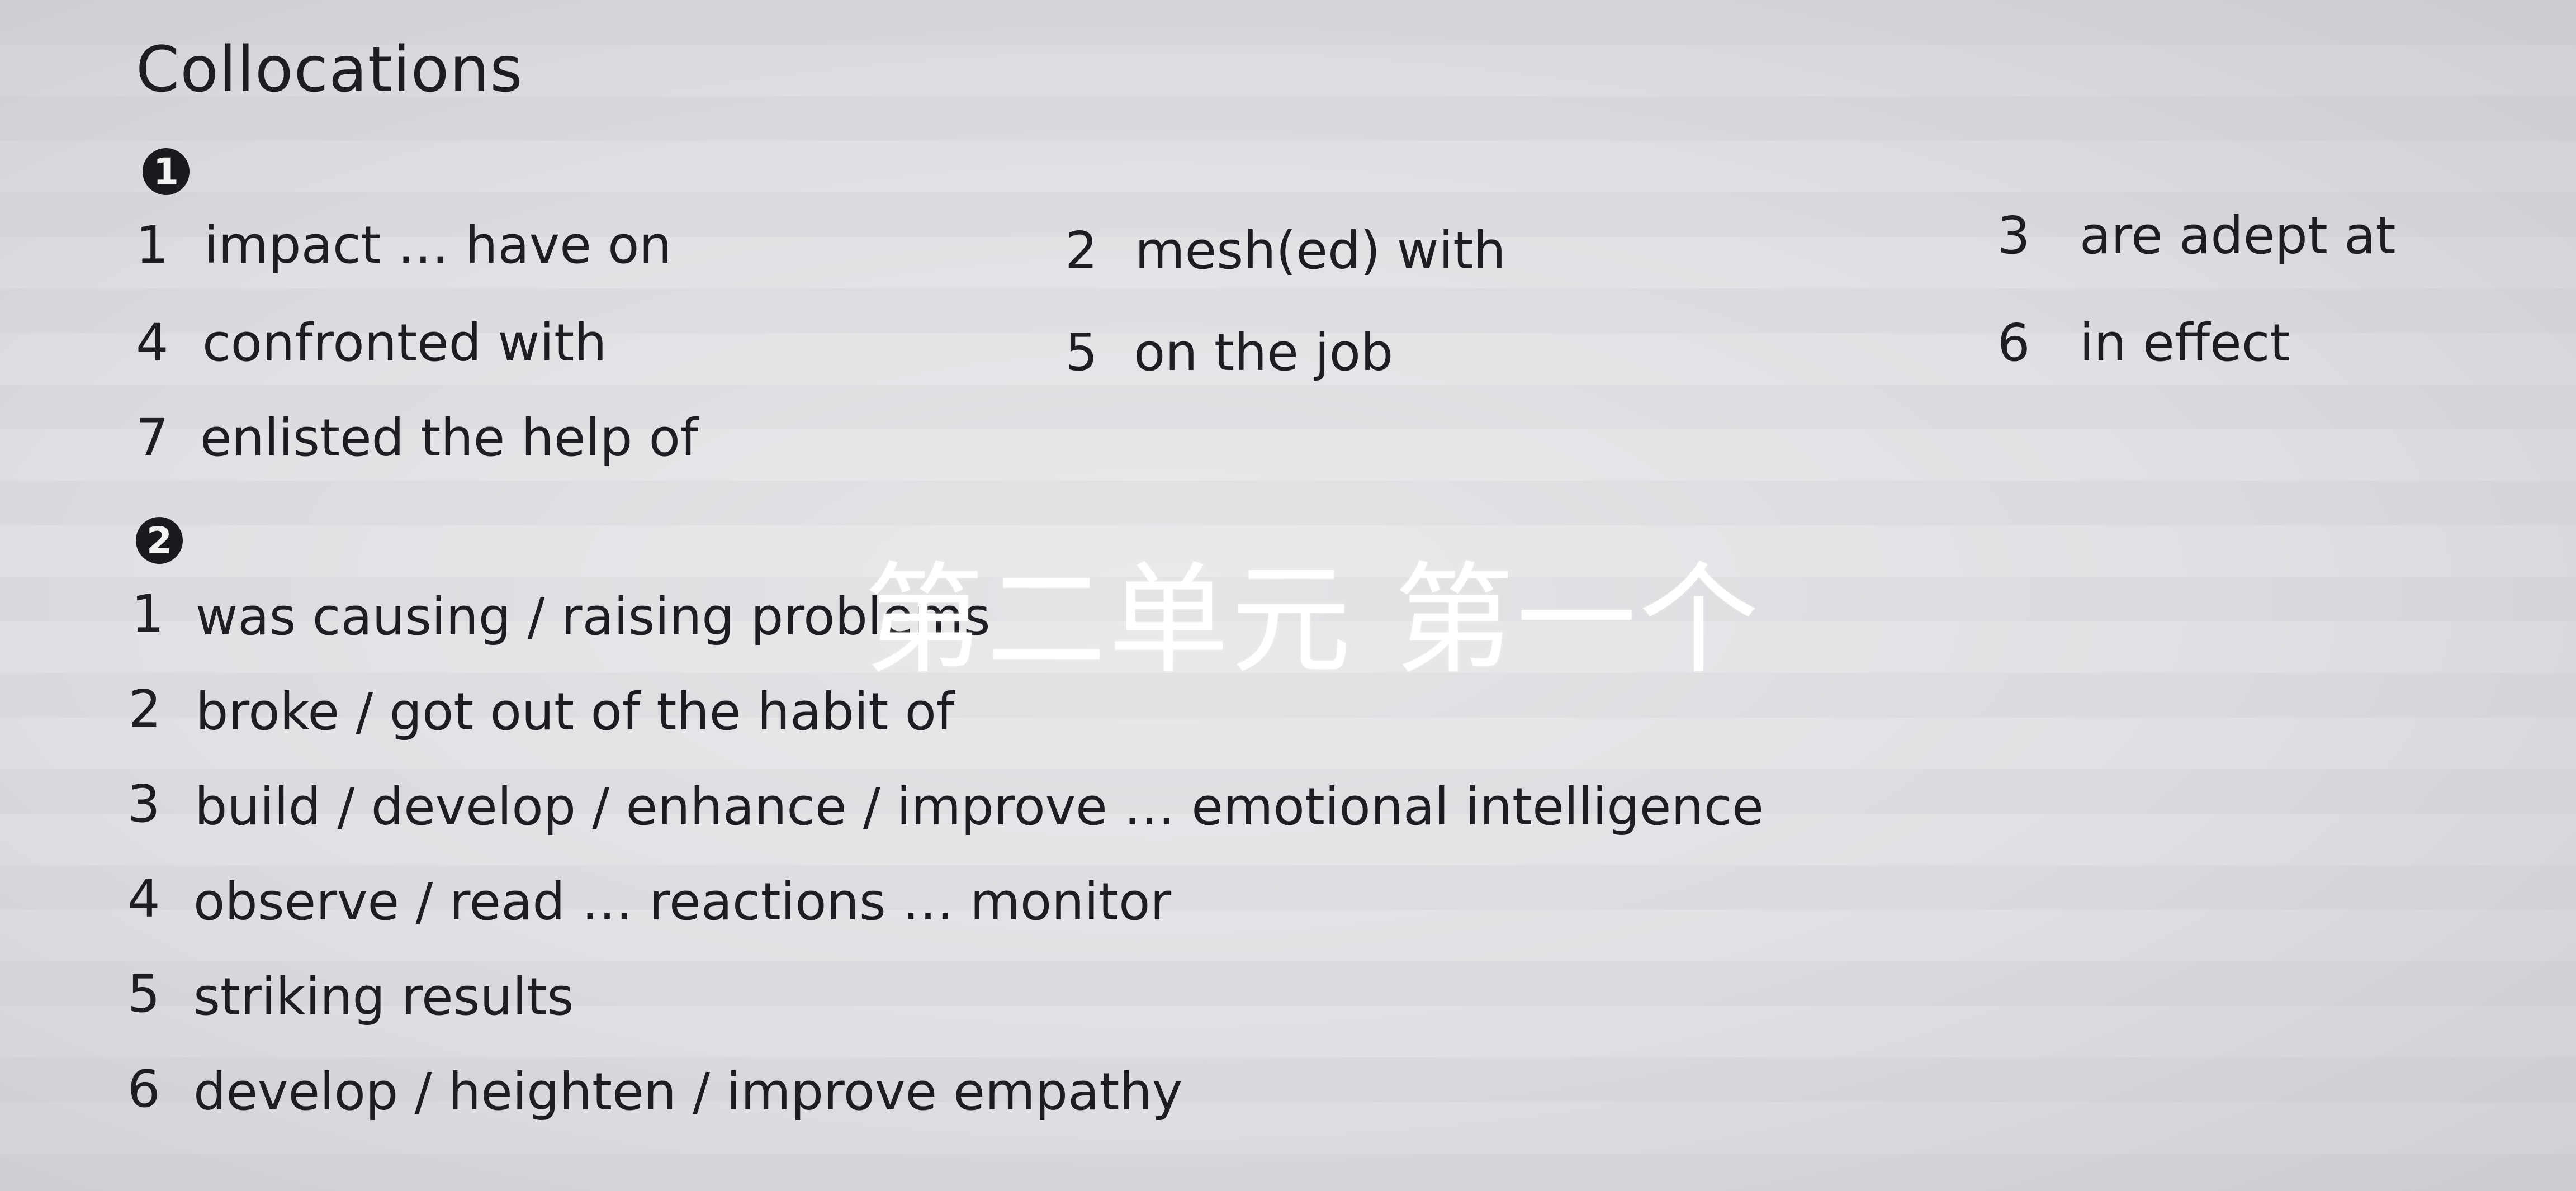 This screenshot has width=2576, height=1191. Describe the element at coordinates (438, 245) in the screenshot. I see `collocation-text: impact … have on` at that location.